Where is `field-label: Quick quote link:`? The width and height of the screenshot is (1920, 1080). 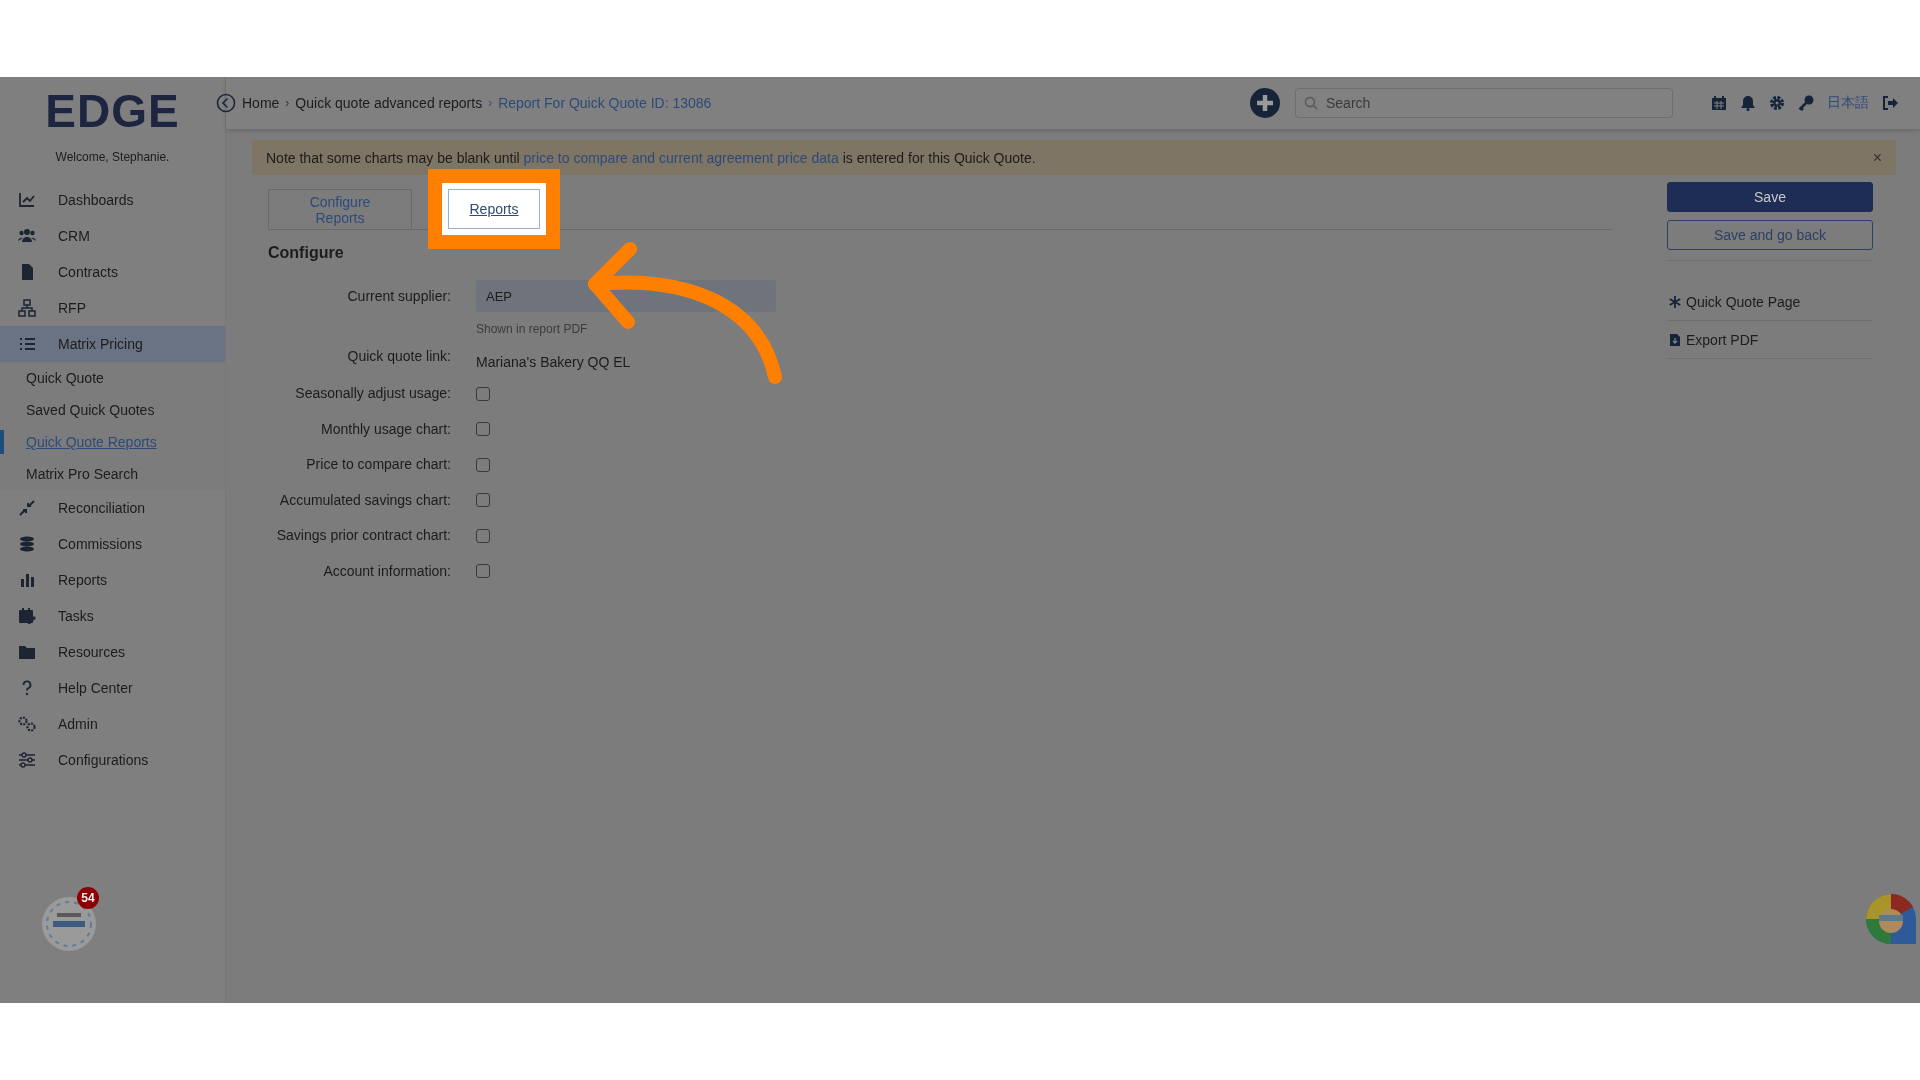 field-label: Quick quote link: is located at coordinates (399, 356).